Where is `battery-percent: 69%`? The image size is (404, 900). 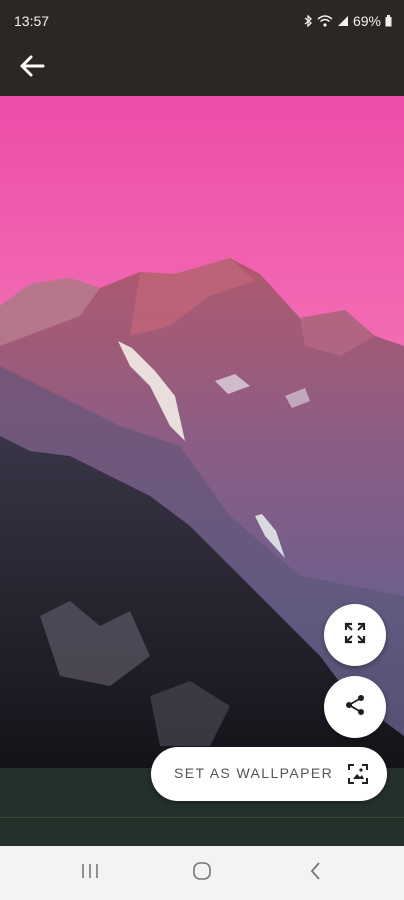 battery-percent: 69% is located at coordinates (366, 21).